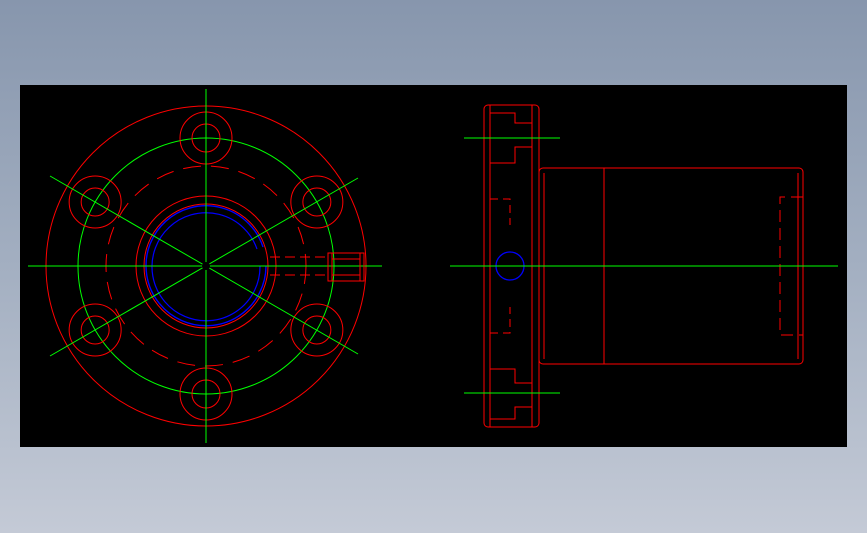 This screenshot has width=867, height=533. I want to click on lube-port, so click(317, 267).